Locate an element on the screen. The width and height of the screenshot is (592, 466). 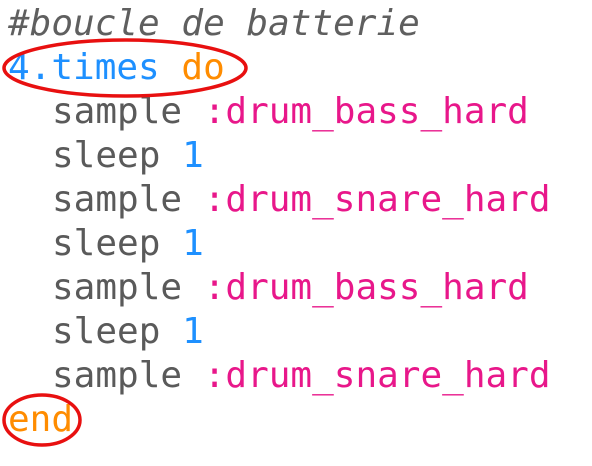
code-line-comment: #boucle de batterie is located at coordinates (214, 24).